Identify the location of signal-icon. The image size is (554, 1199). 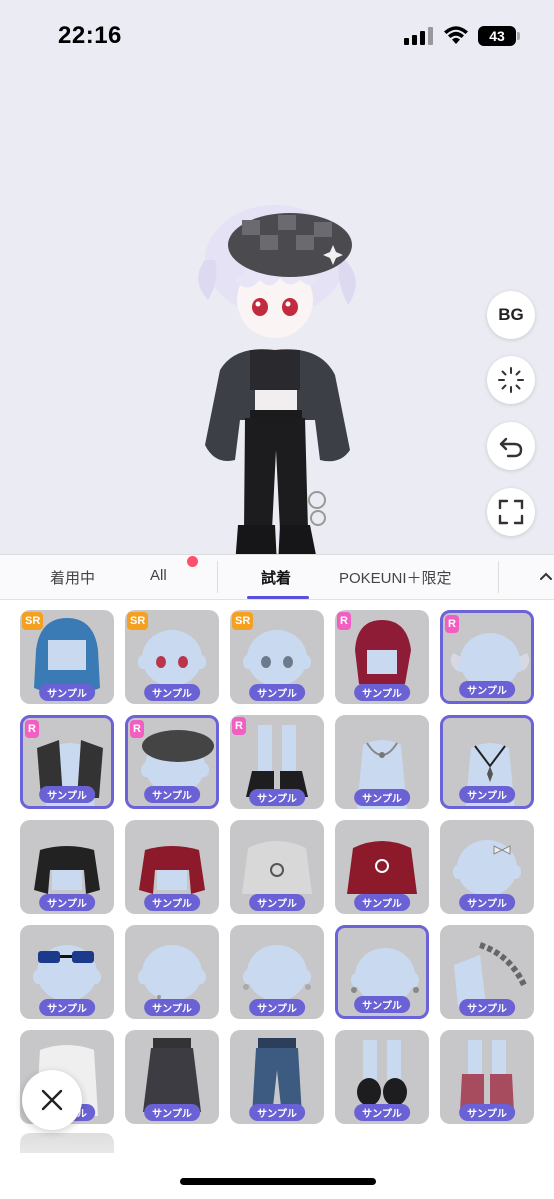
(419, 36).